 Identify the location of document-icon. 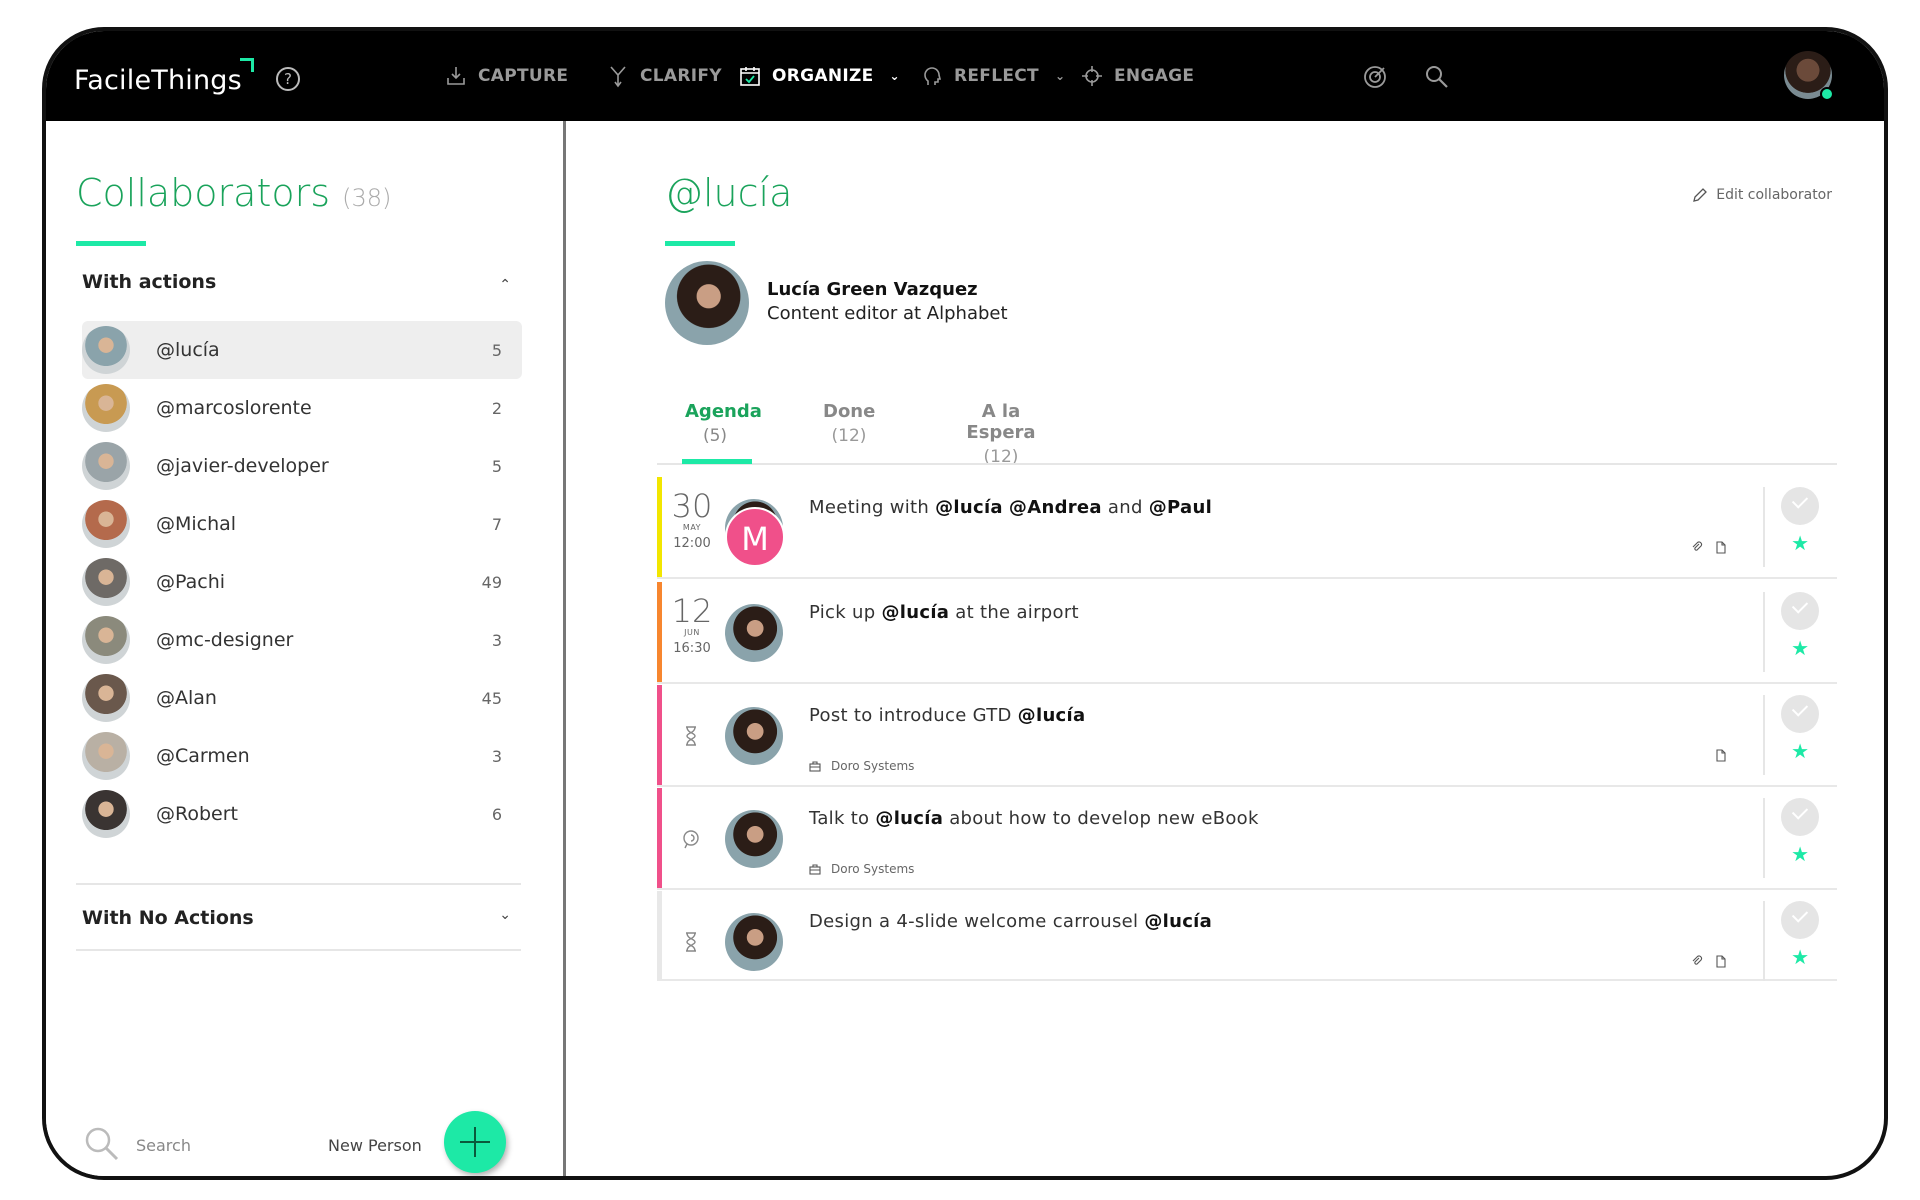
(1721, 961).